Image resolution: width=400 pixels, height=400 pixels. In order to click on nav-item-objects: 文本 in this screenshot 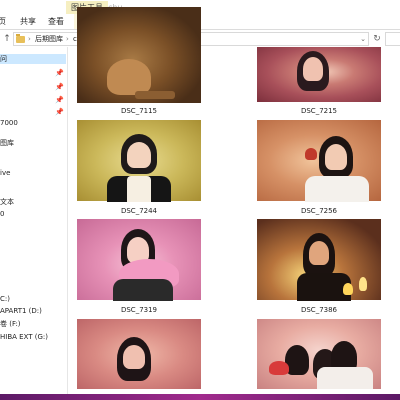, I will do `click(7, 202)`.